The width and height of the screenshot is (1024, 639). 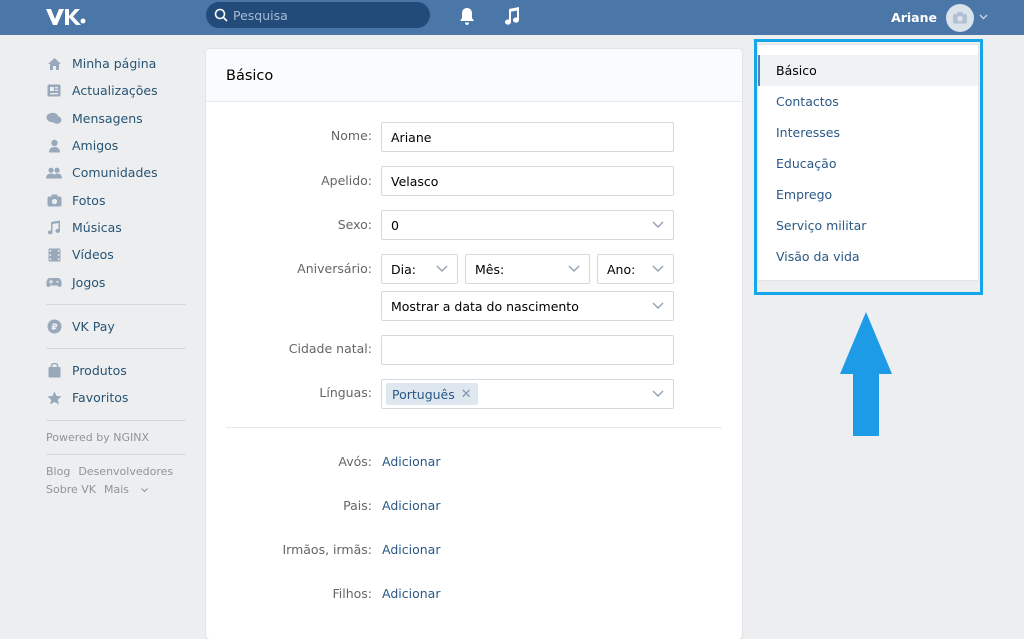 What do you see at coordinates (411, 137) in the screenshot?
I see `first-name-value: Ariane` at bounding box center [411, 137].